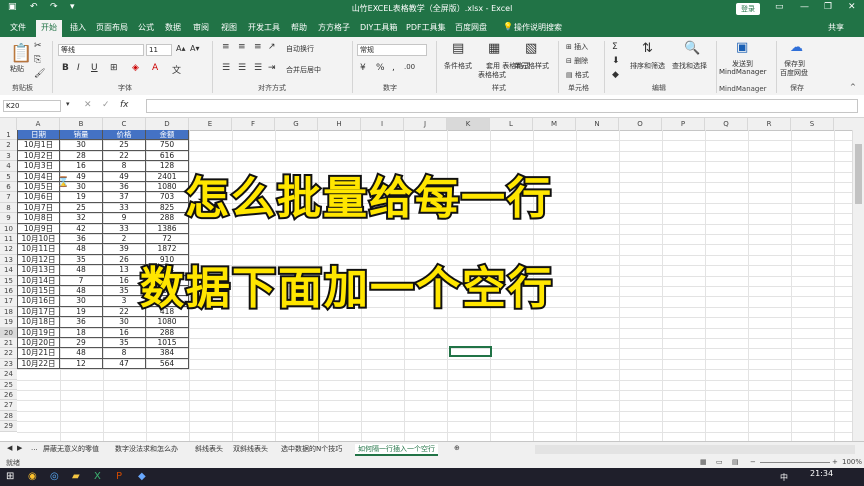  Describe the element at coordinates (8, 332) in the screenshot. I see `row-header-20: 20` at that location.